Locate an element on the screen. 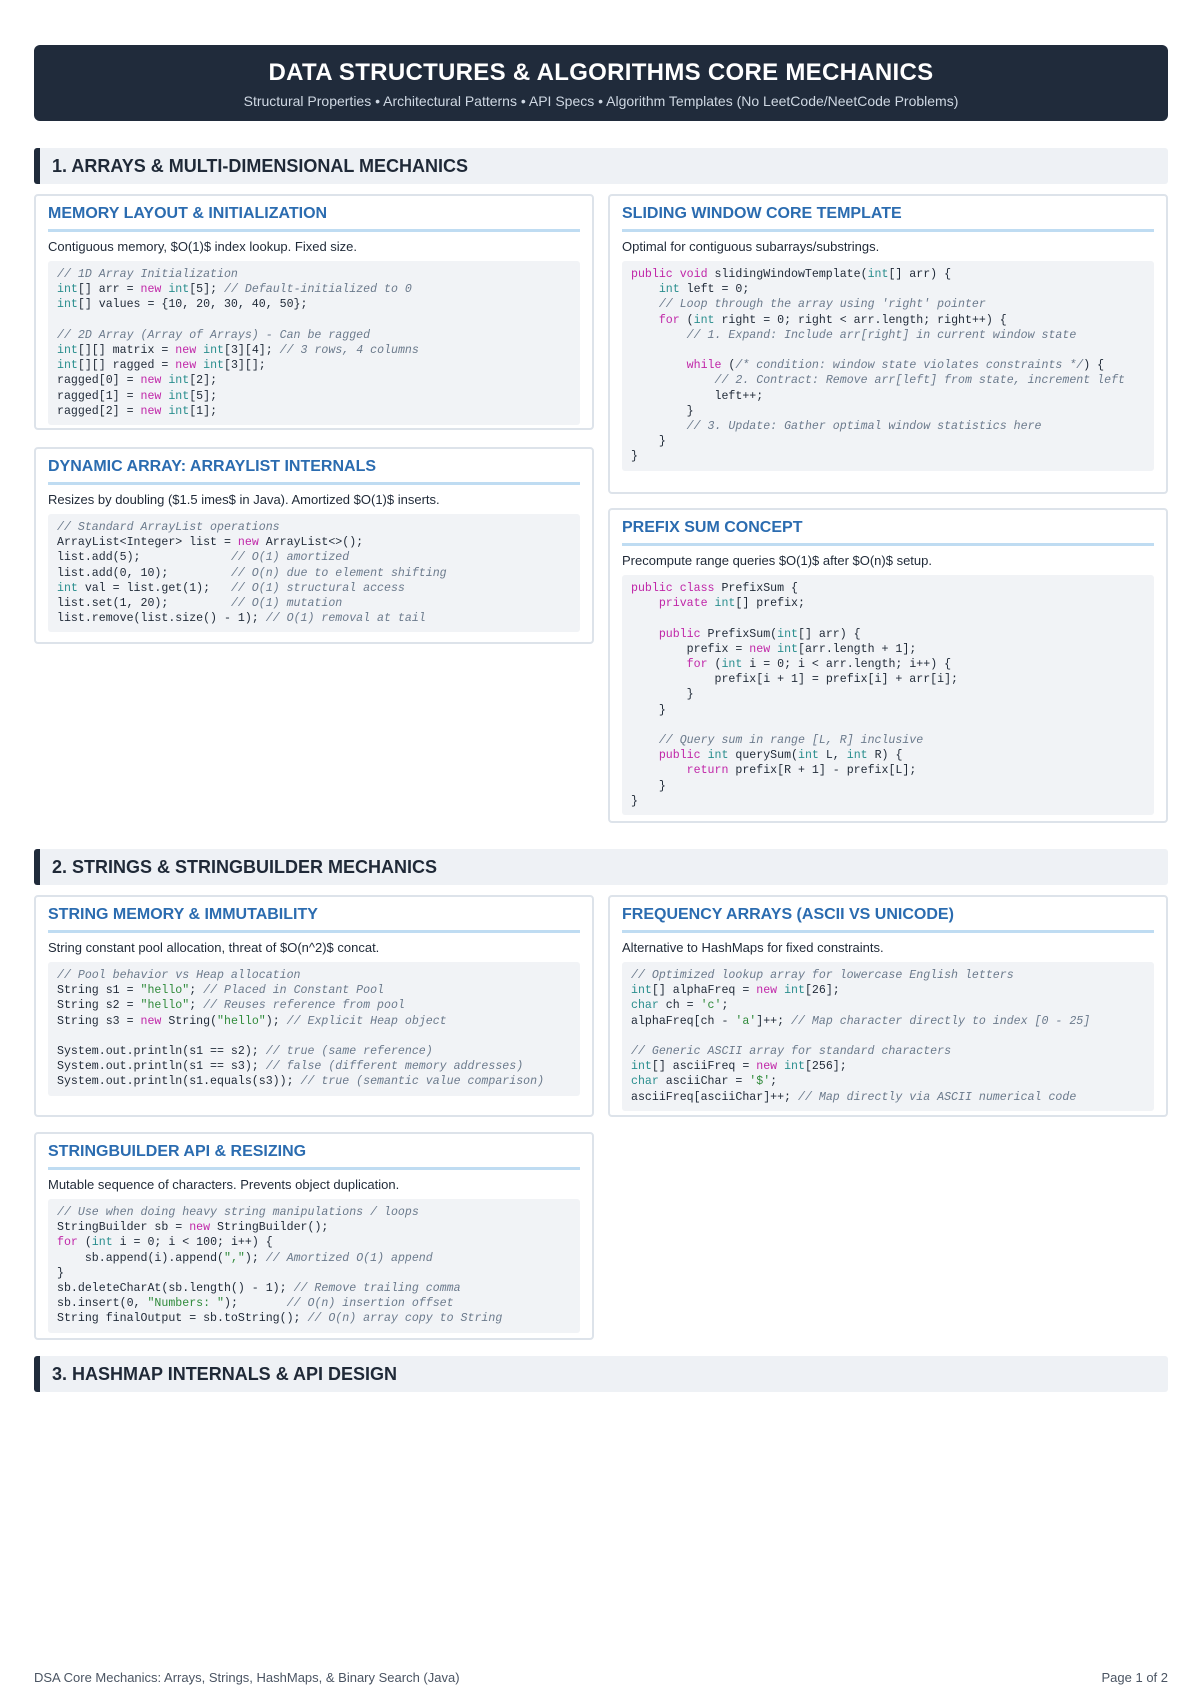 The height and width of the screenshot is (1696, 1200). code-line: // 1D Array Initialization is located at coordinates (147, 274).